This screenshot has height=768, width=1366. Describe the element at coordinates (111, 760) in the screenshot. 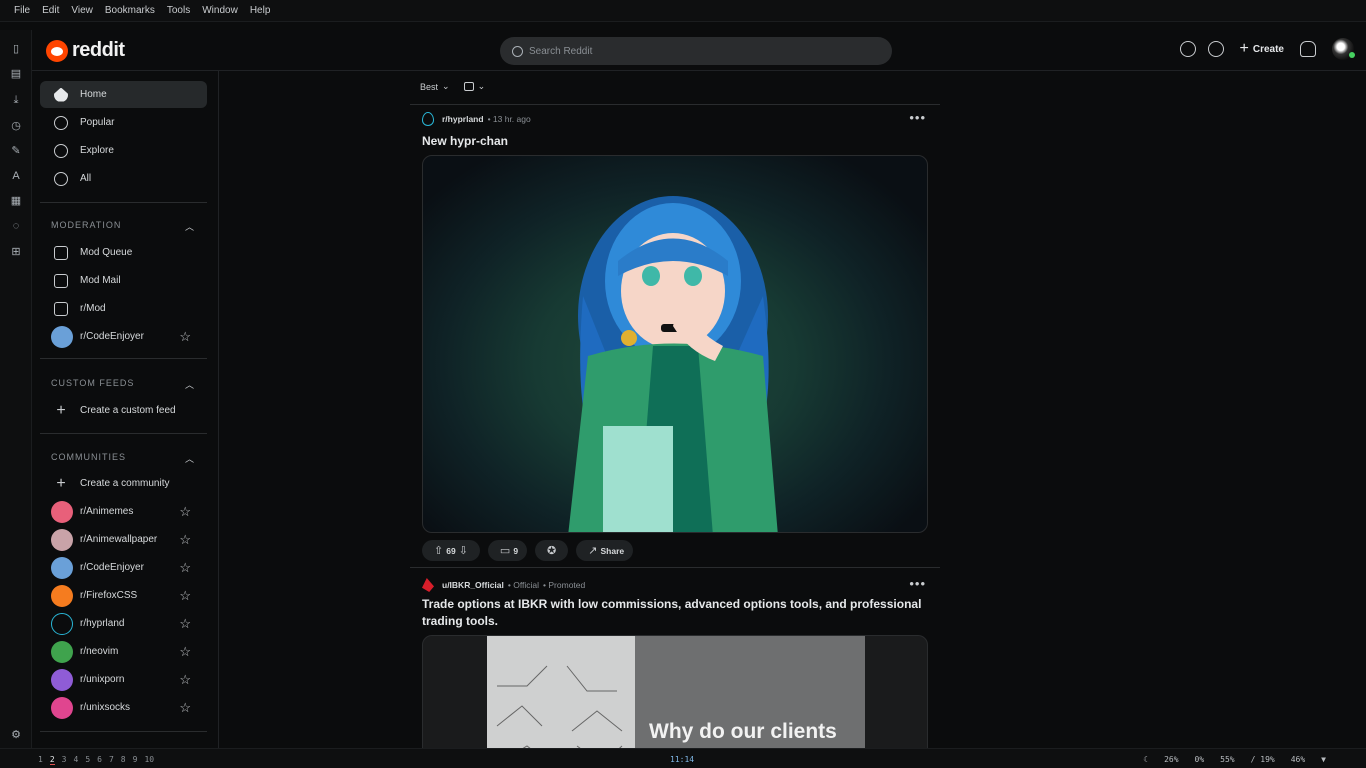

I see `workspace-7: 7` at that location.